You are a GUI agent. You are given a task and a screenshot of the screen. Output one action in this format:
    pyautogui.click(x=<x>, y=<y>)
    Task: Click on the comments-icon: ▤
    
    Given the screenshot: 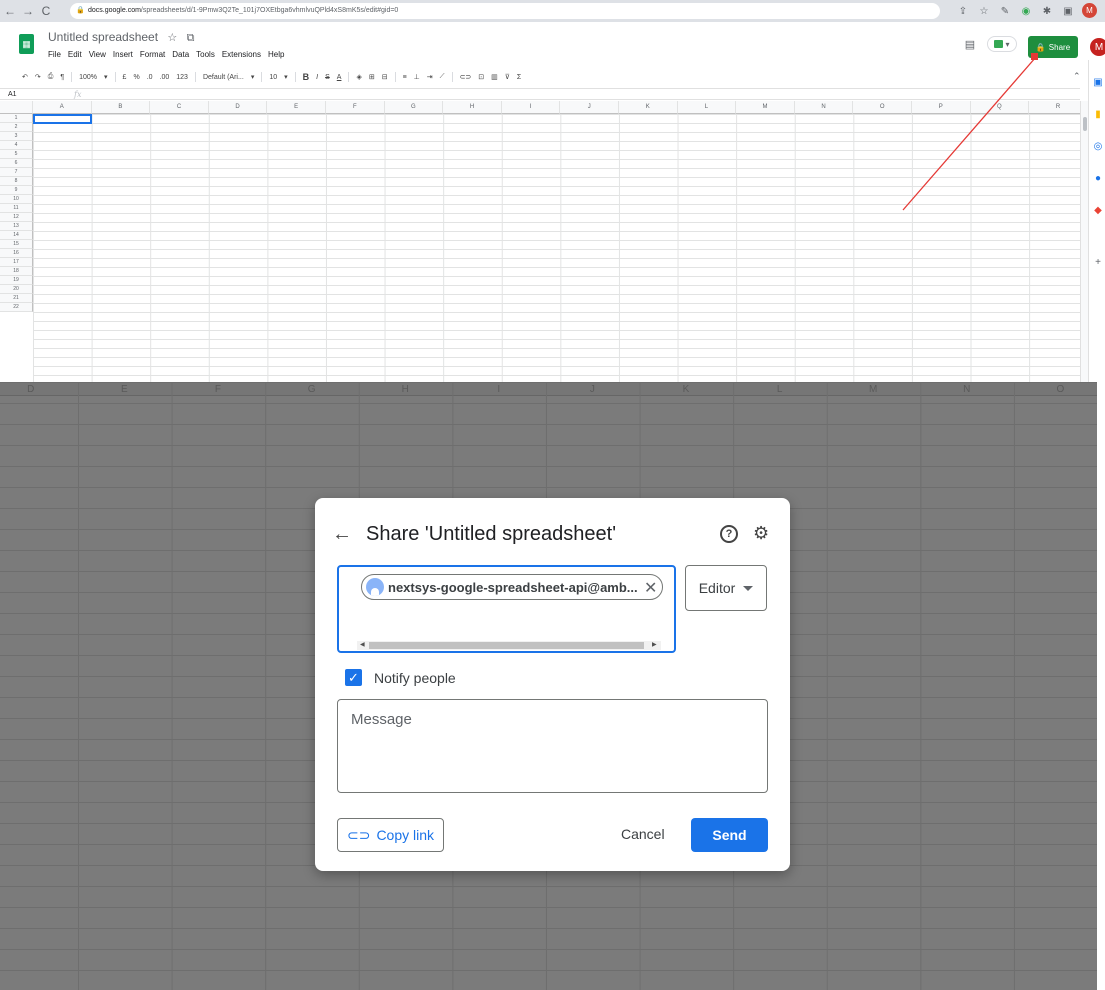 What is the action you would take?
    pyautogui.click(x=970, y=44)
    